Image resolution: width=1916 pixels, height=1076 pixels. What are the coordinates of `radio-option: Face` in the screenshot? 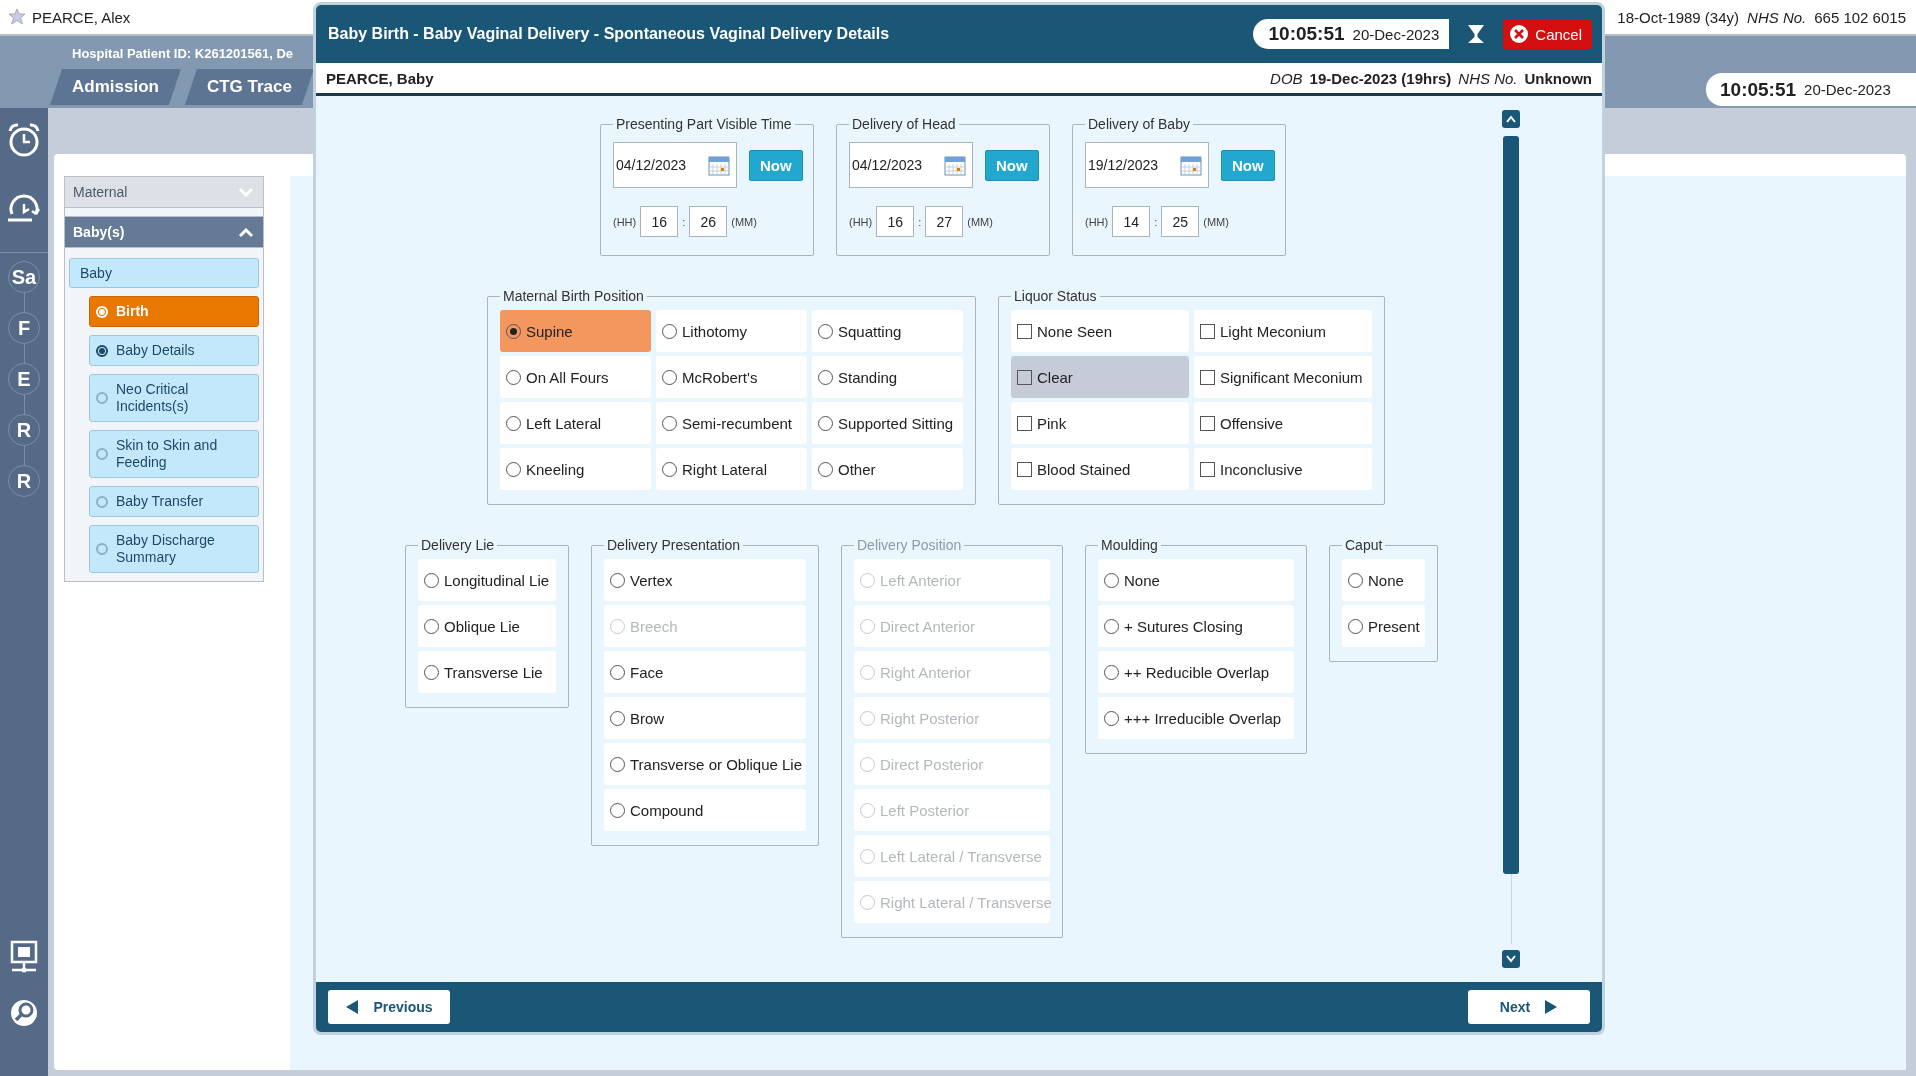 It's located at (705, 672).